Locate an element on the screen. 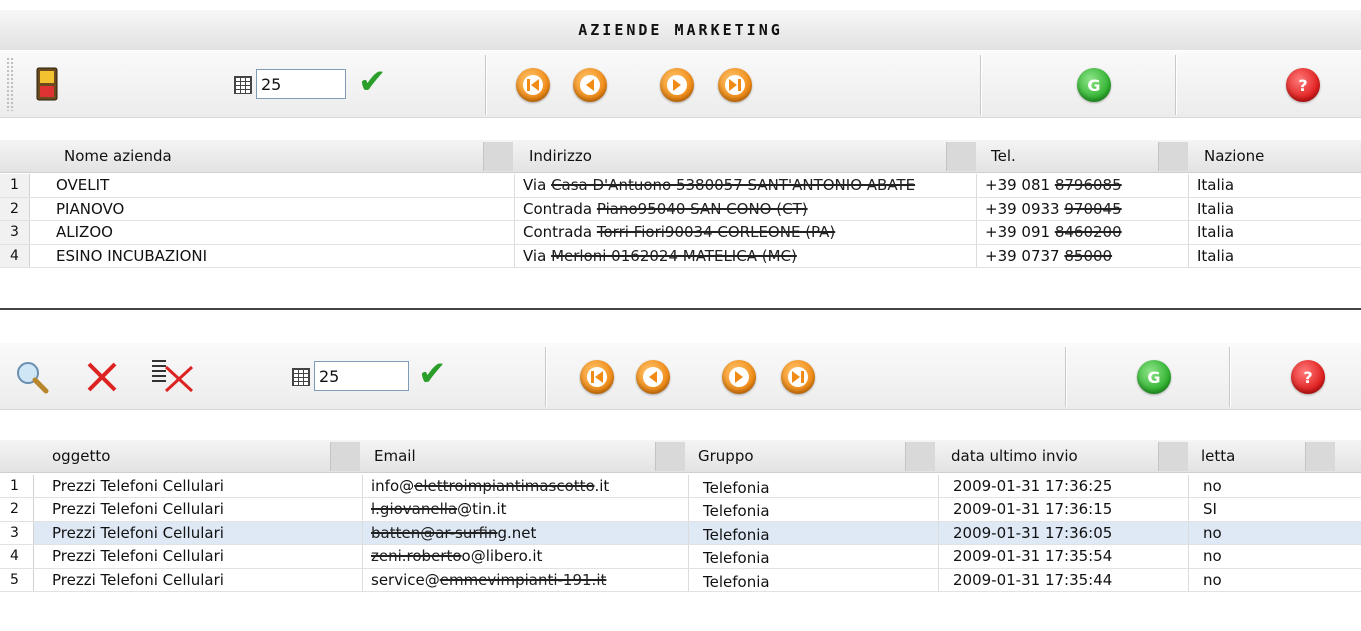  column-header-letta: letta is located at coordinates (1214, 456).